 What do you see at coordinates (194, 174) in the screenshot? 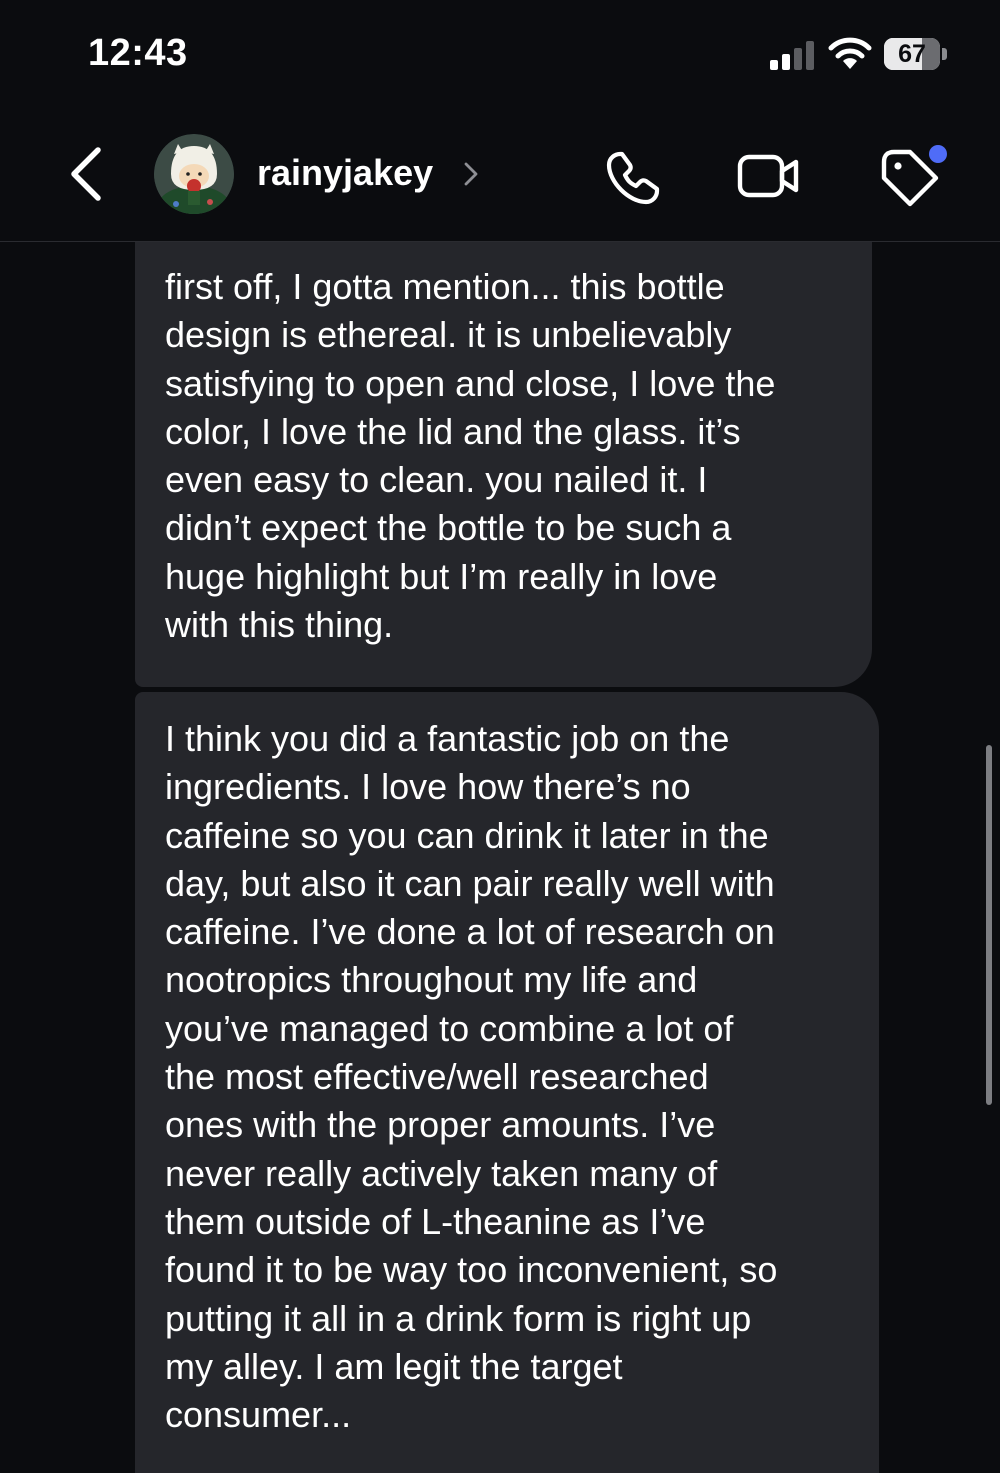
I see `contact-avatar` at bounding box center [194, 174].